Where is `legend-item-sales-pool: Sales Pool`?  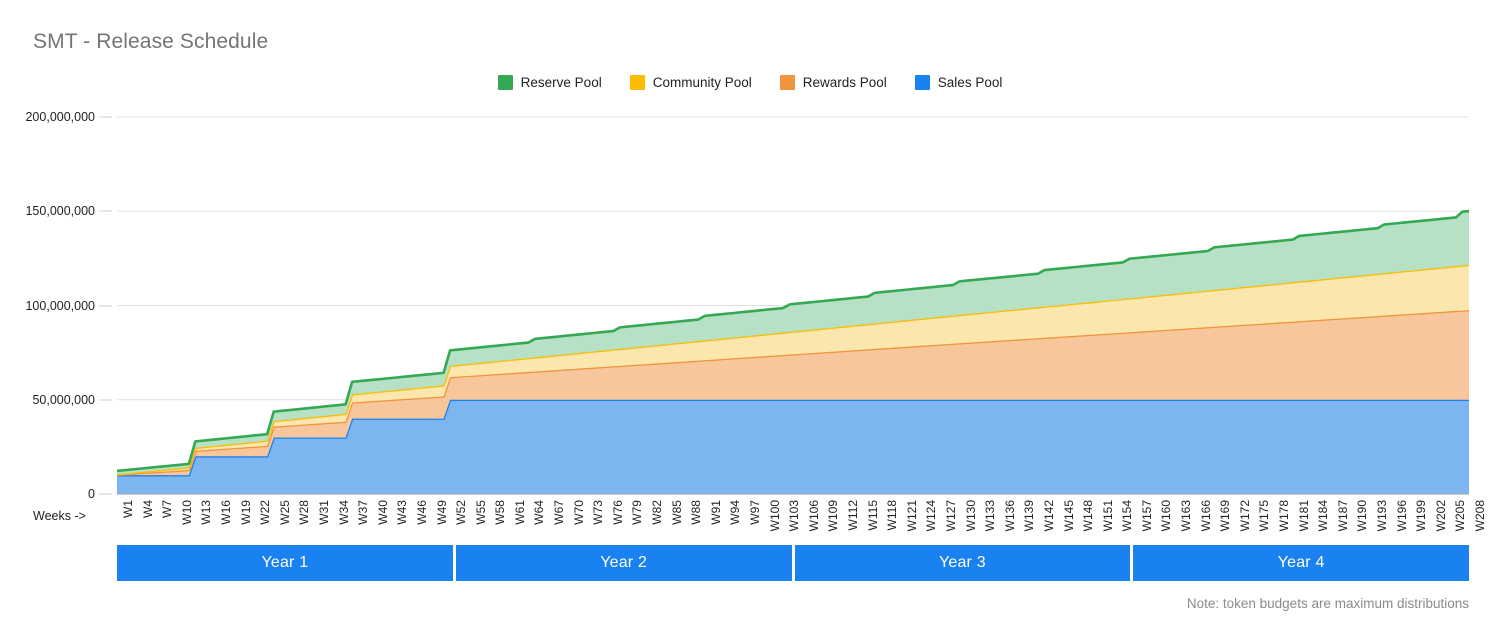 legend-item-sales-pool: Sales Pool is located at coordinates (958, 82).